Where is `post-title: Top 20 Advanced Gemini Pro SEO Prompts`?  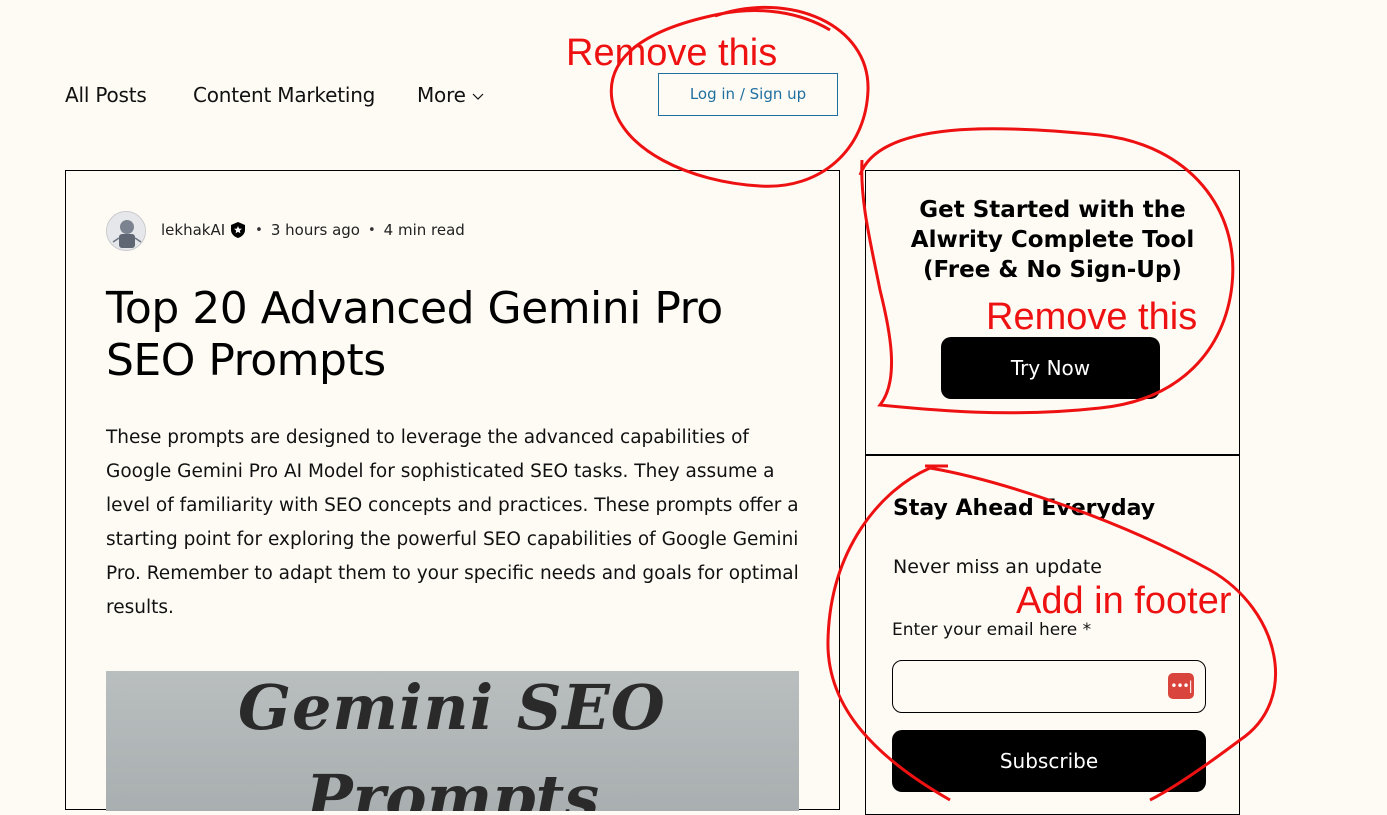 post-title: Top 20 Advanced Gemini Pro SEO Prompts is located at coordinates (414, 334).